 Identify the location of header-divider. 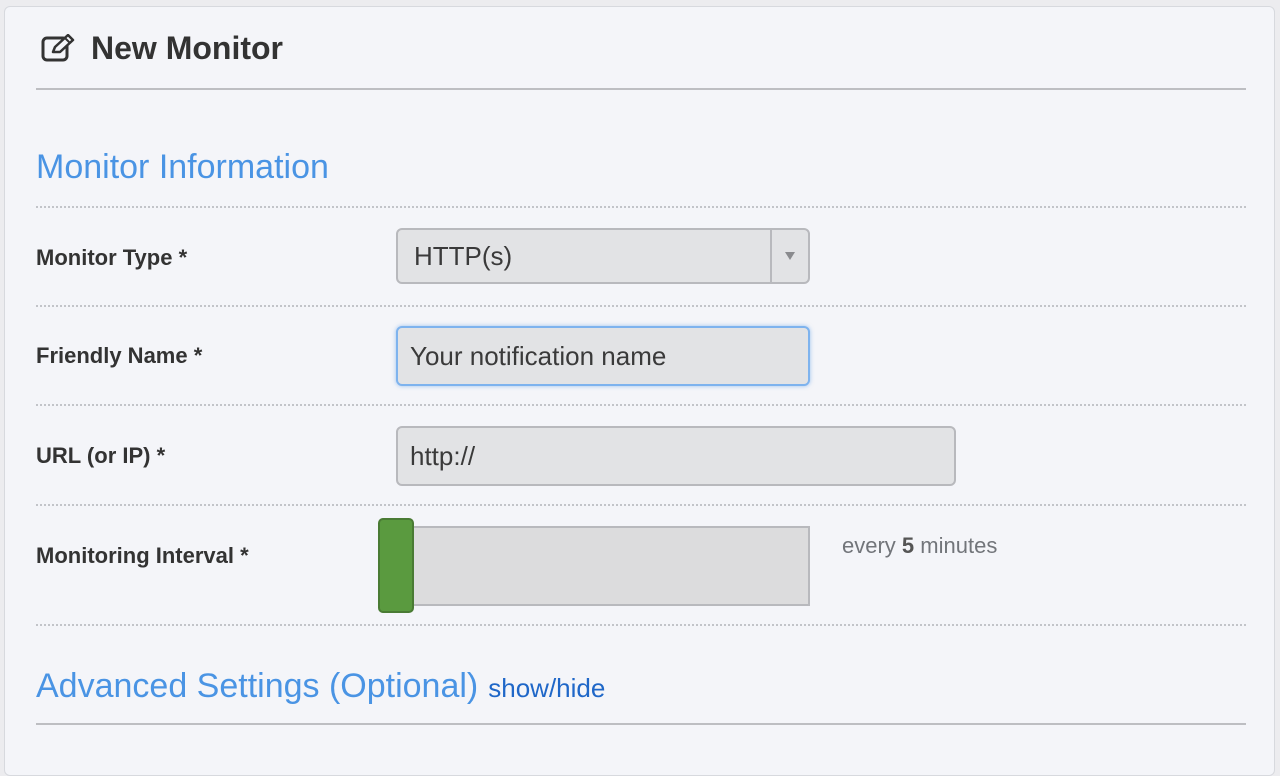
(641, 89).